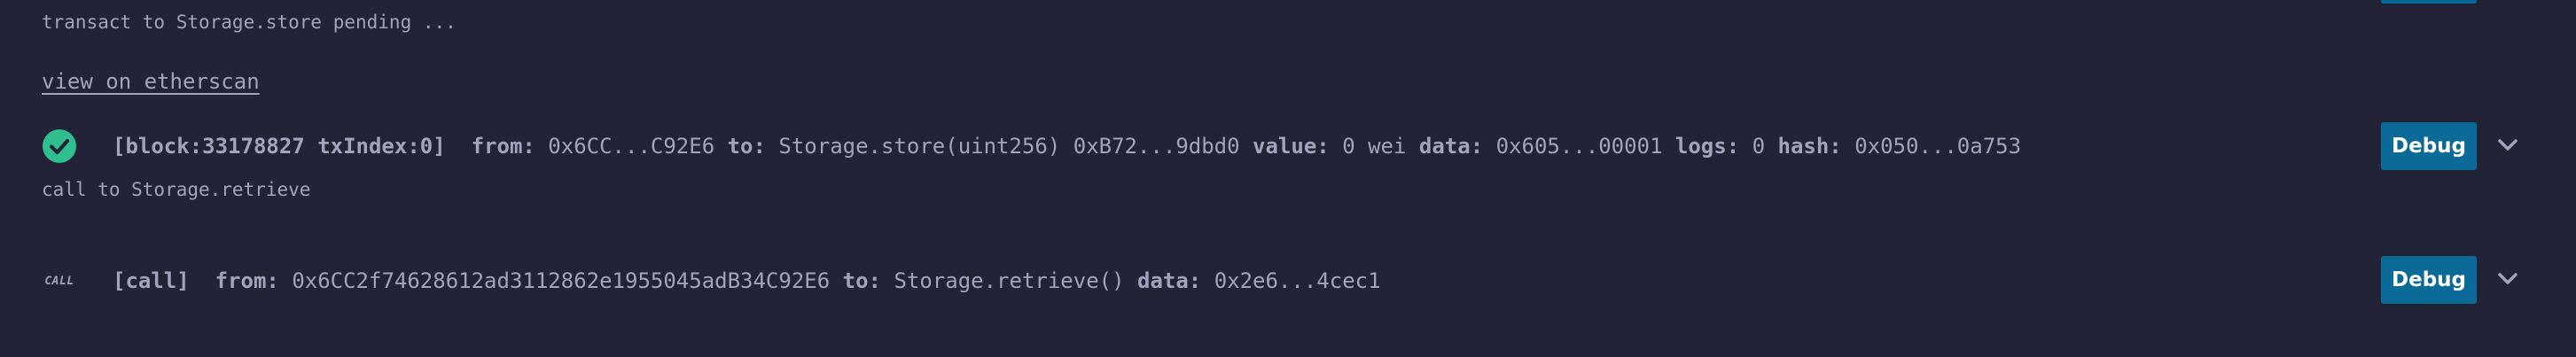 This screenshot has width=2576, height=357. What do you see at coordinates (176, 189) in the screenshot?
I see `call-message: call to Storage.retrieve` at bounding box center [176, 189].